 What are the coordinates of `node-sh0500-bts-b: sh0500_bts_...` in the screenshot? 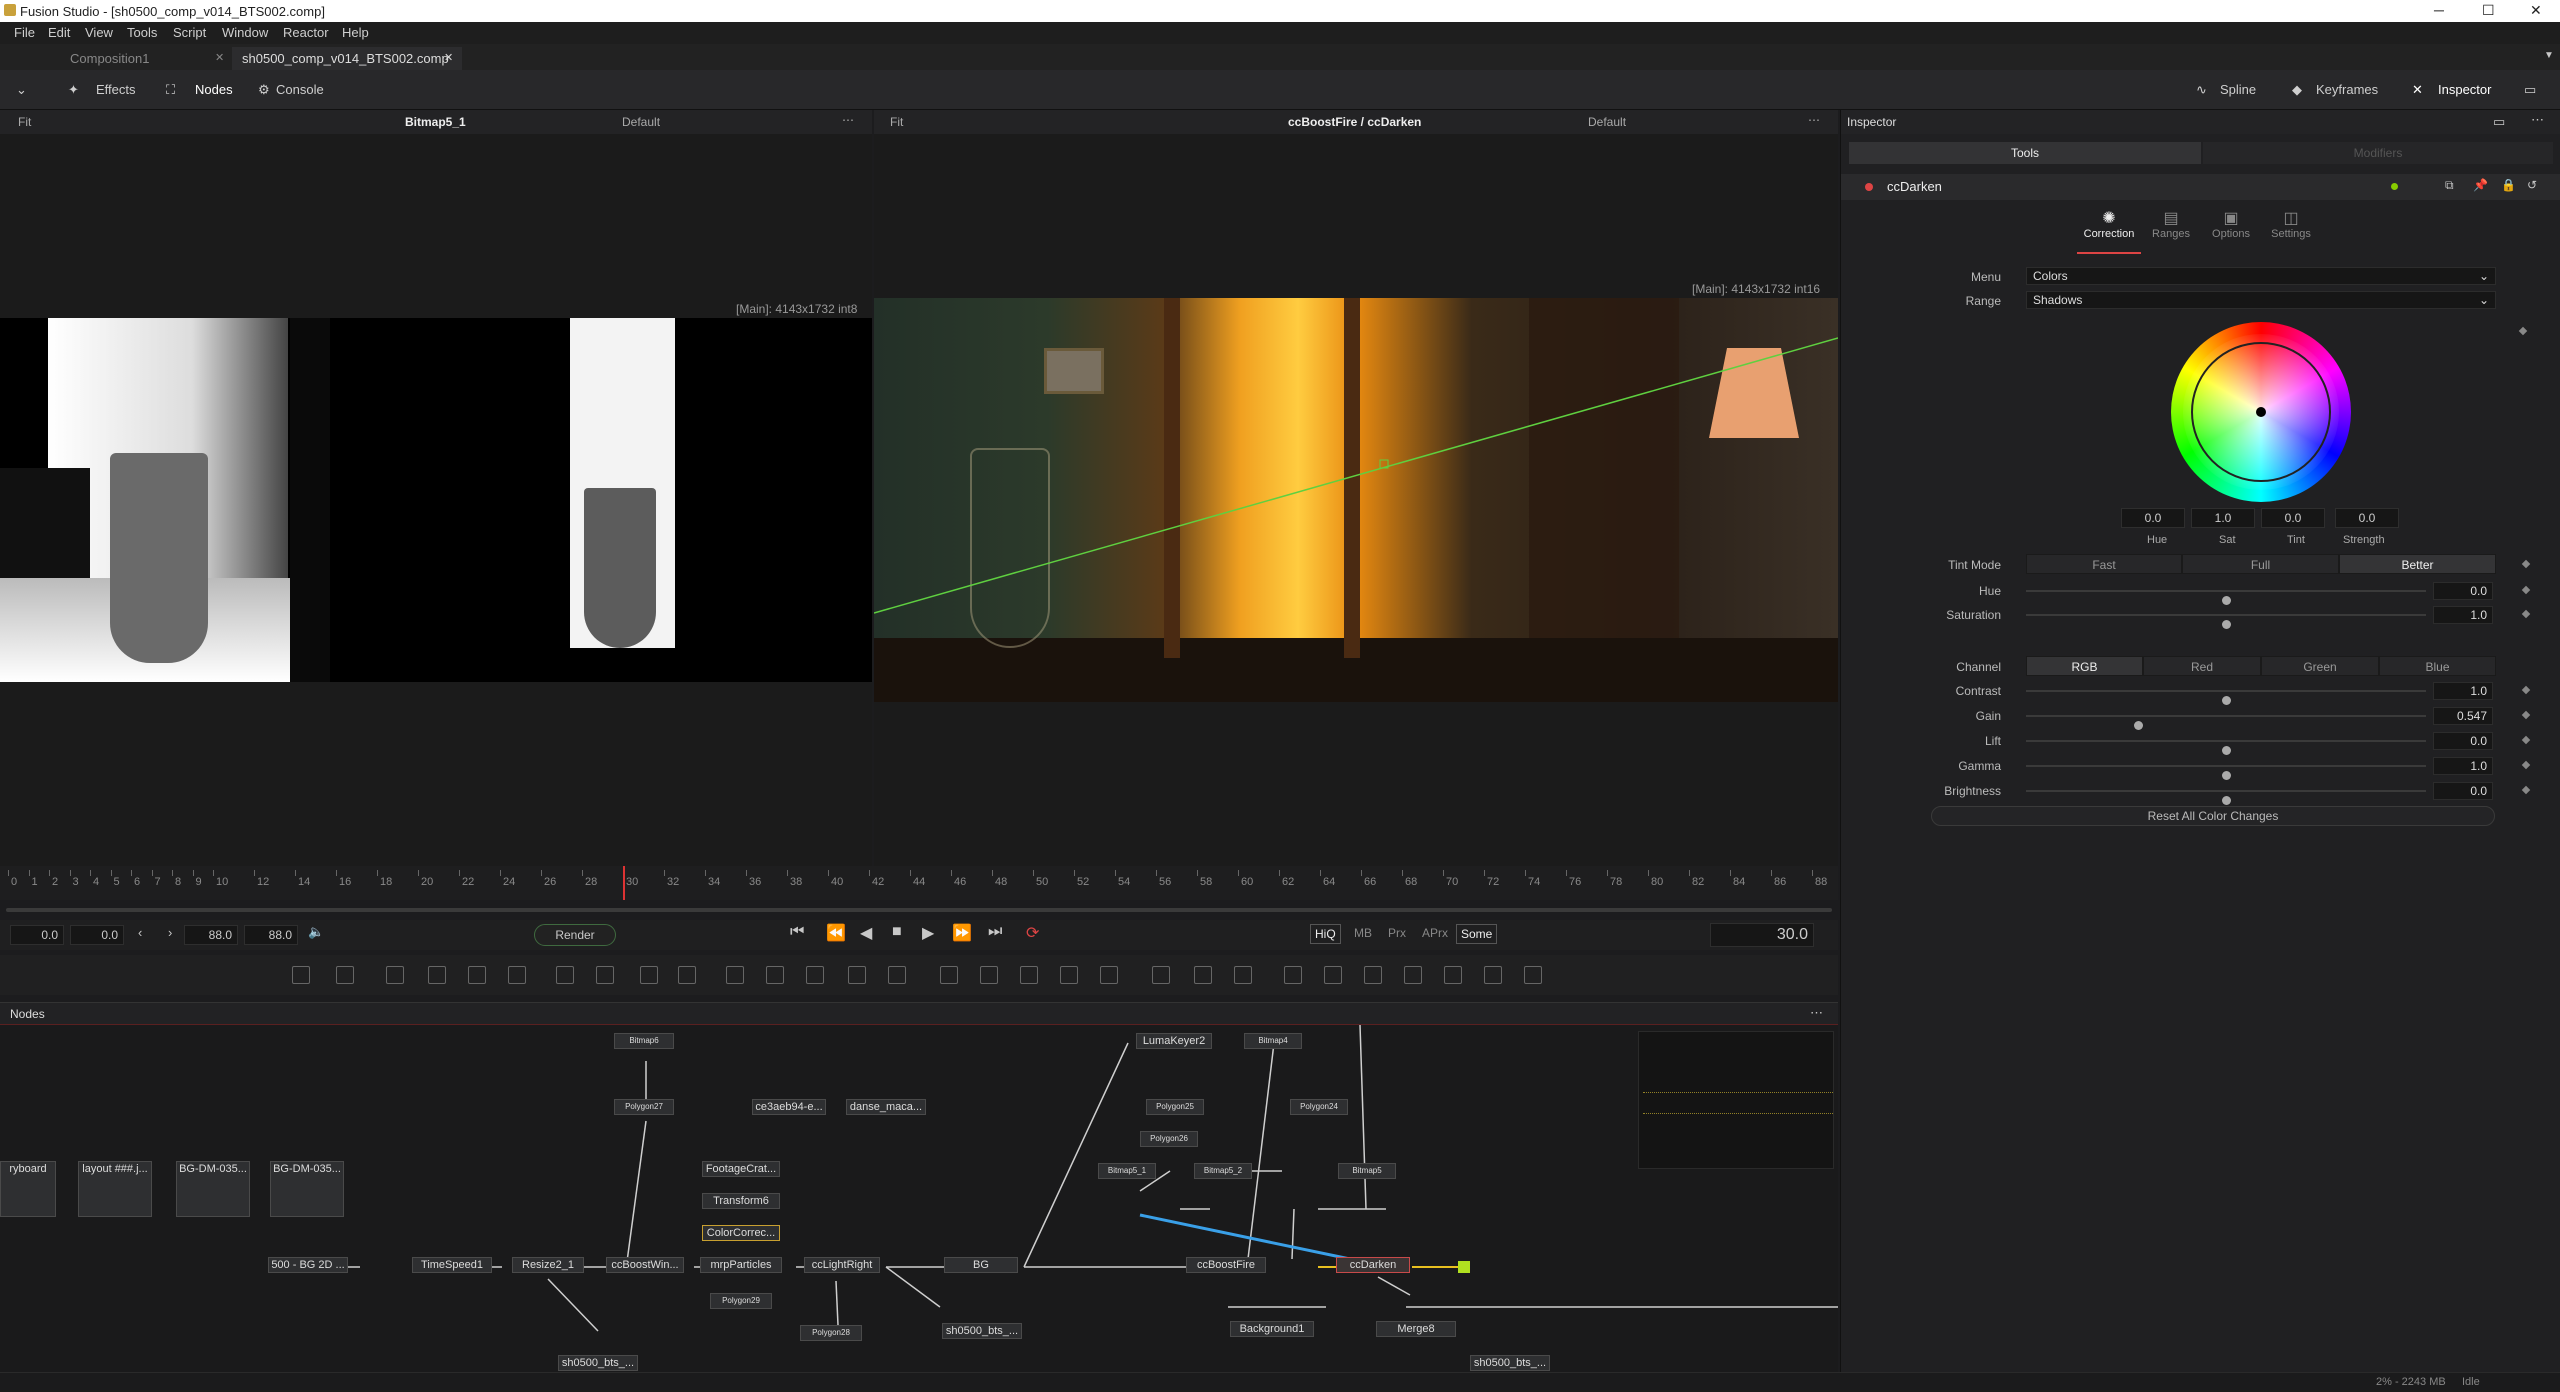 It's located at (598, 1363).